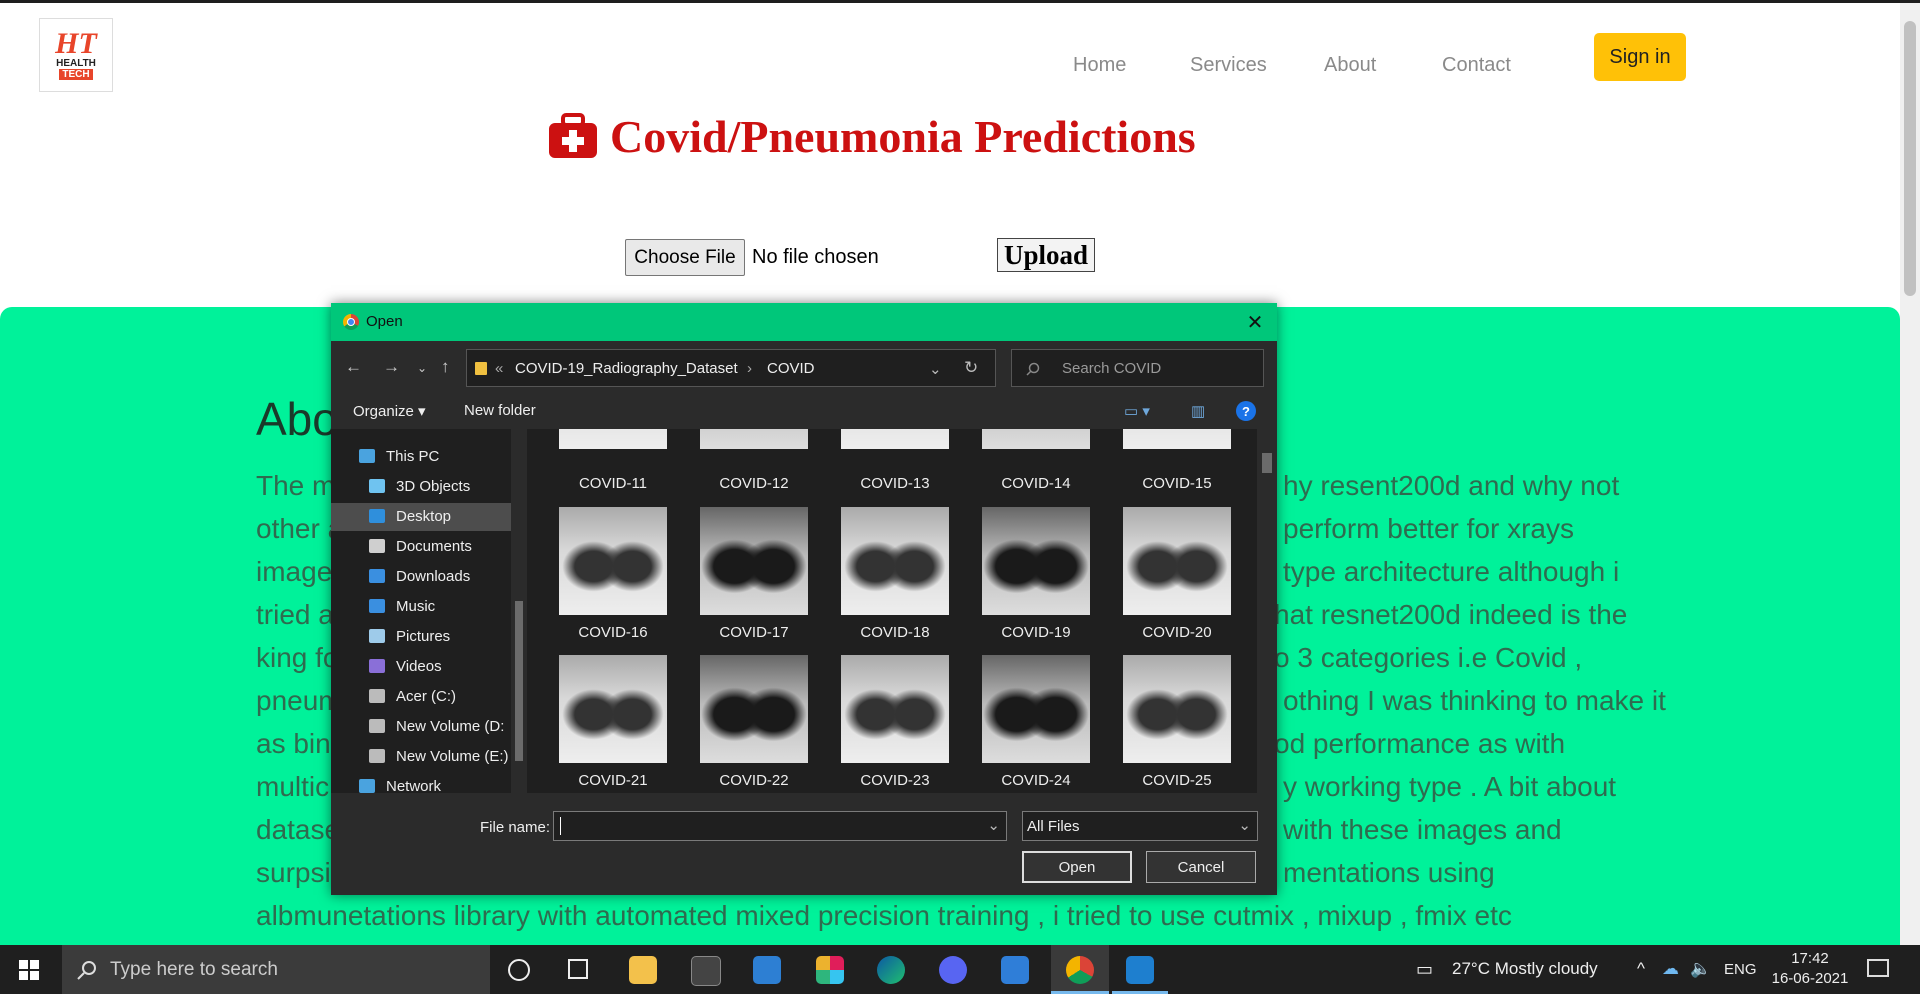 The height and width of the screenshot is (994, 1920). What do you see at coordinates (421, 547) in the screenshot?
I see `nav-item-documents: Documents` at bounding box center [421, 547].